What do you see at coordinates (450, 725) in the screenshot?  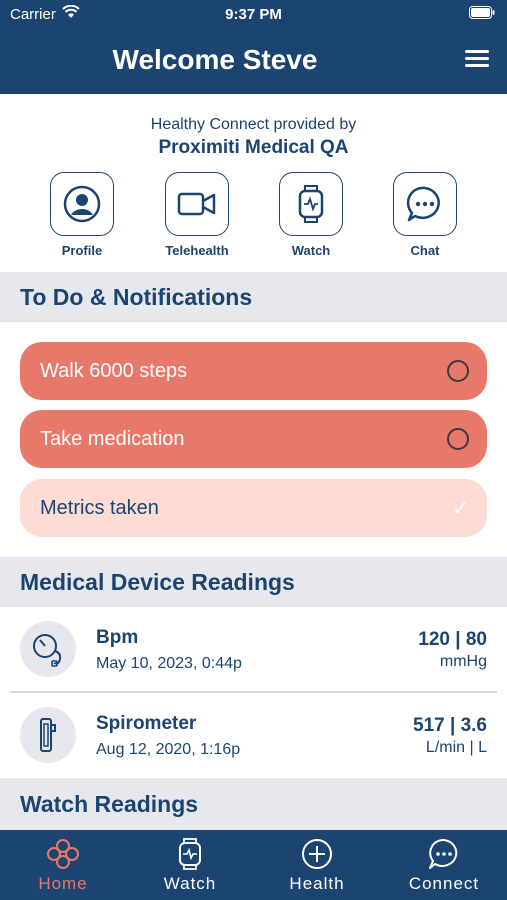 I see `reading-value: 517 | 3.6` at bounding box center [450, 725].